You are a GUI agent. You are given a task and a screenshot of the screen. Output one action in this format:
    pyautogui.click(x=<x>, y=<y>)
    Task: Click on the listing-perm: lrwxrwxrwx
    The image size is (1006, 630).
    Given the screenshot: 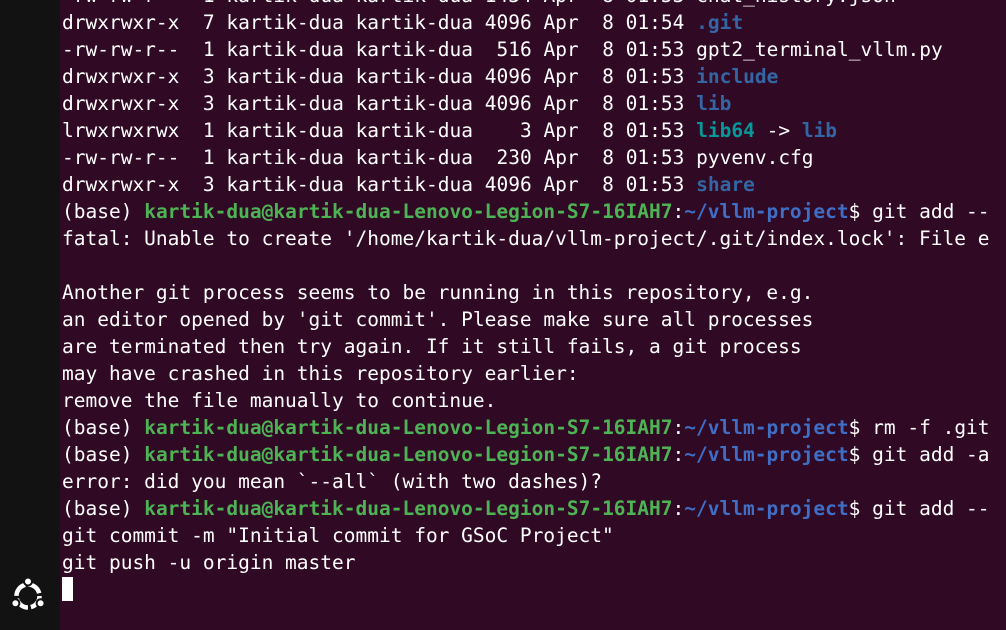 What is the action you would take?
    pyautogui.click(x=121, y=130)
    